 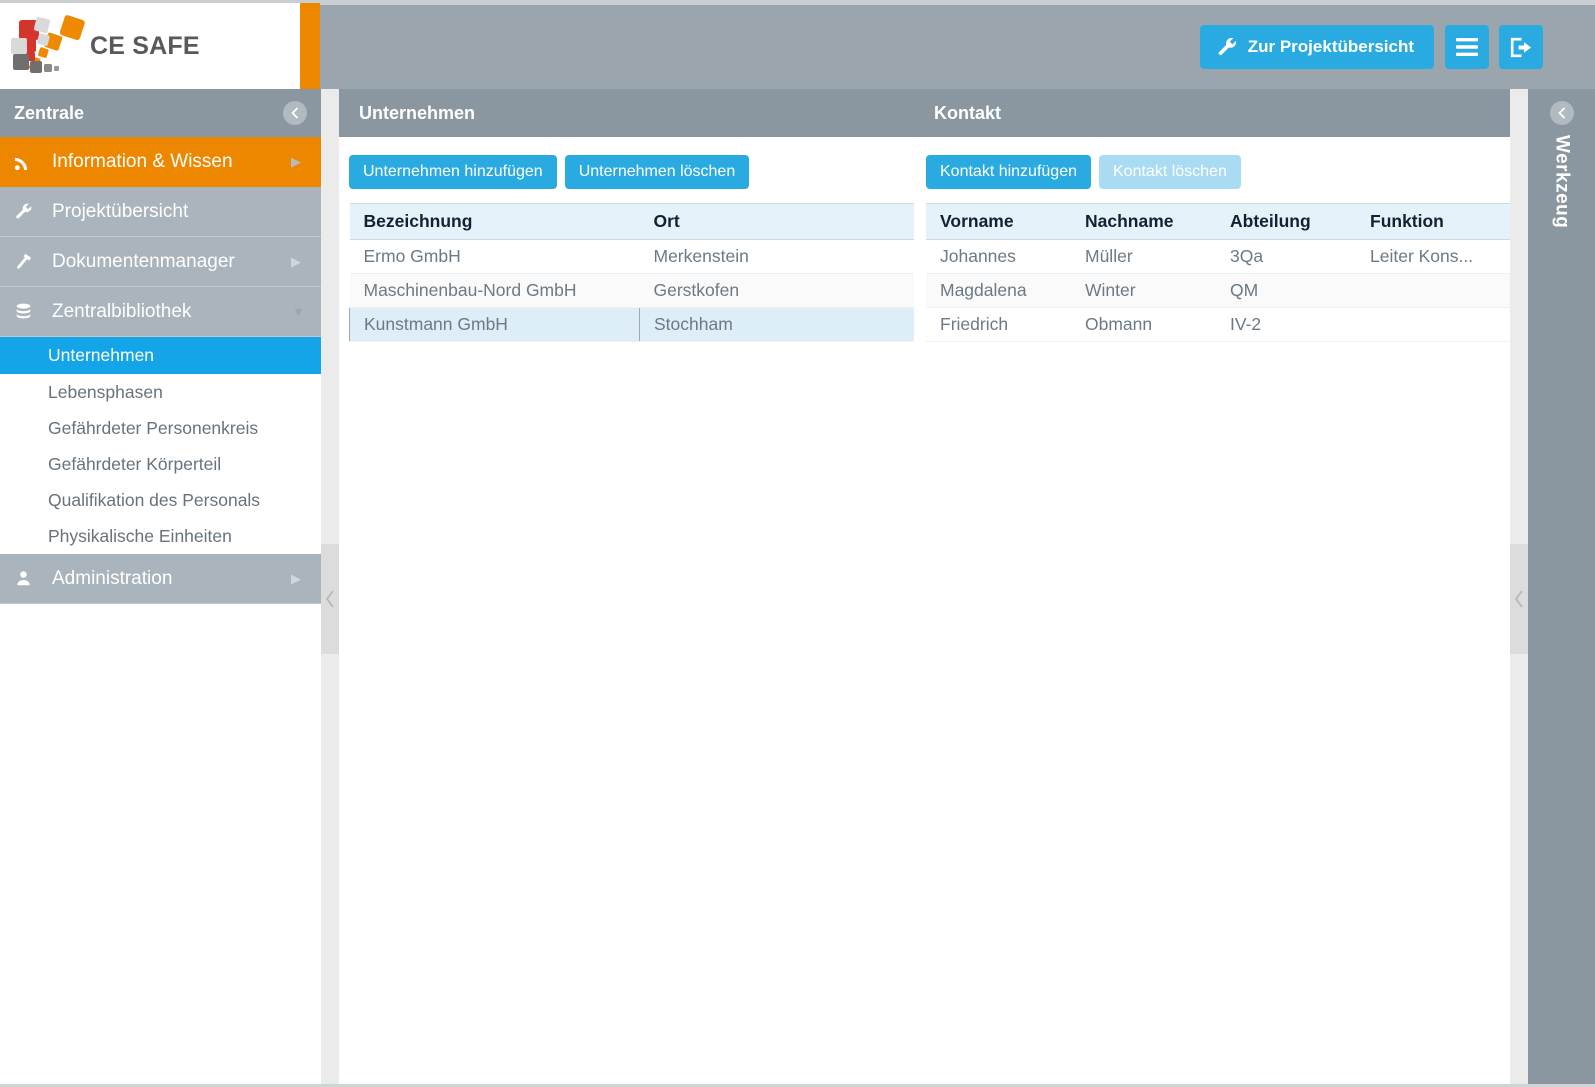 What do you see at coordinates (135, 463) in the screenshot?
I see `sidebar-subitem-label: Gefährdeter Körperteil` at bounding box center [135, 463].